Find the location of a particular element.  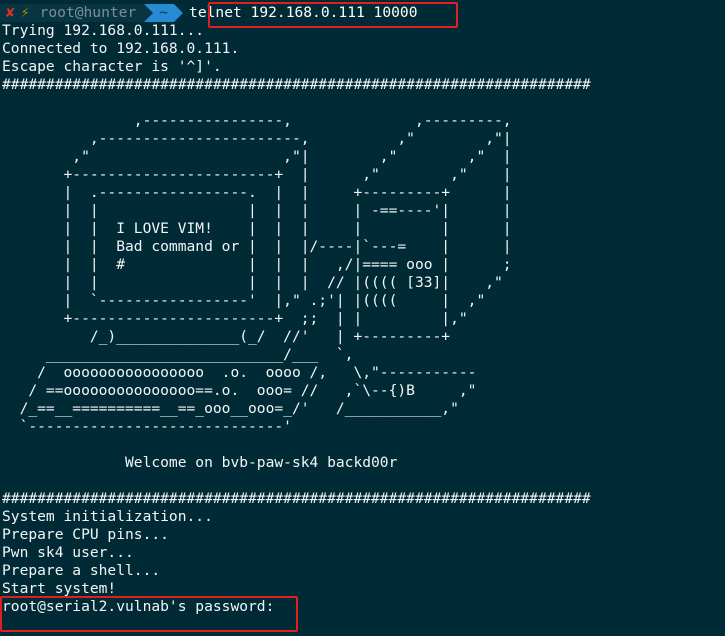

banner-line: ___________________________/___ `, is located at coordinates (178, 354).